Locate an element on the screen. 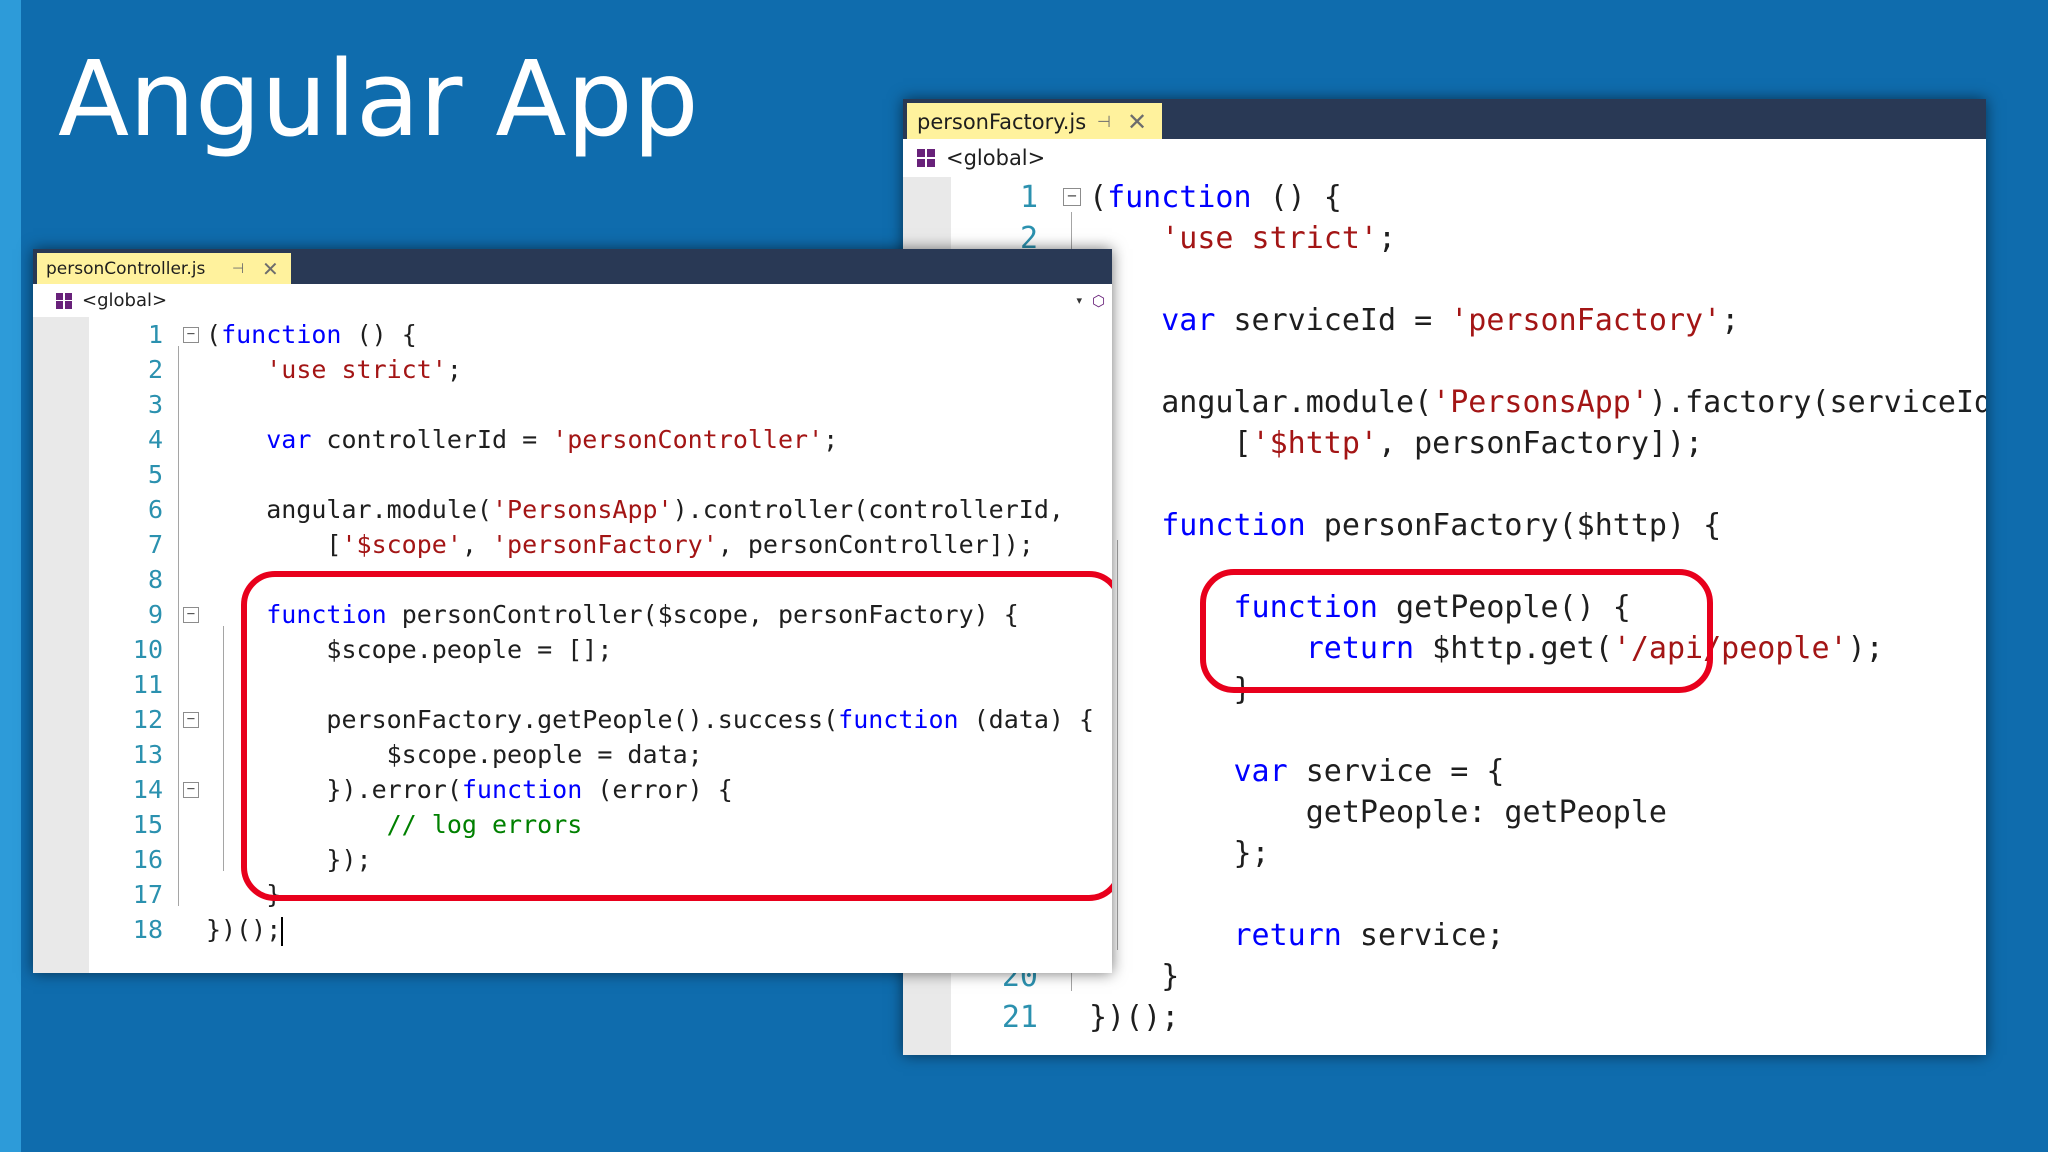 Image resolution: width=2048 pixels, height=1152 pixels. tab-person-controller: personController.js ⊣ ✕ is located at coordinates (164, 268).